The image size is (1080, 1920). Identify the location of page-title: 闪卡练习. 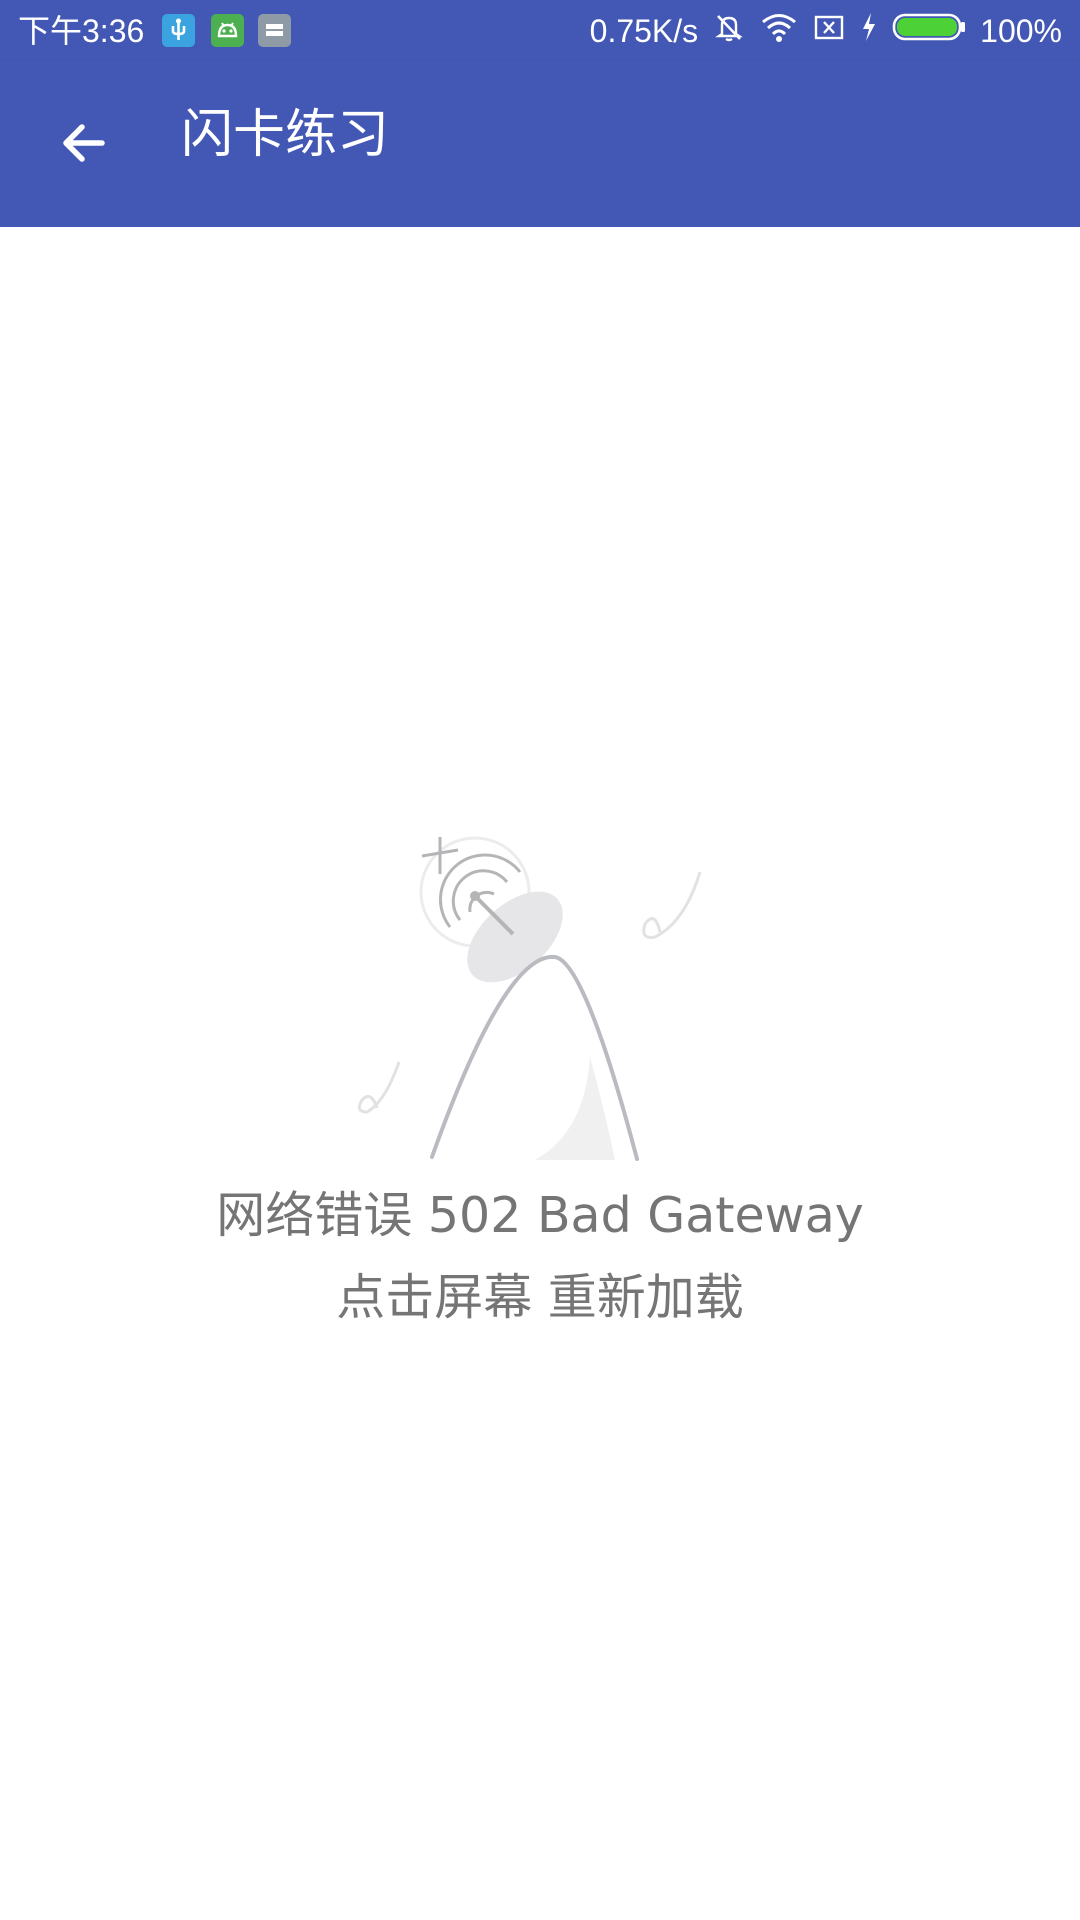
(285, 135).